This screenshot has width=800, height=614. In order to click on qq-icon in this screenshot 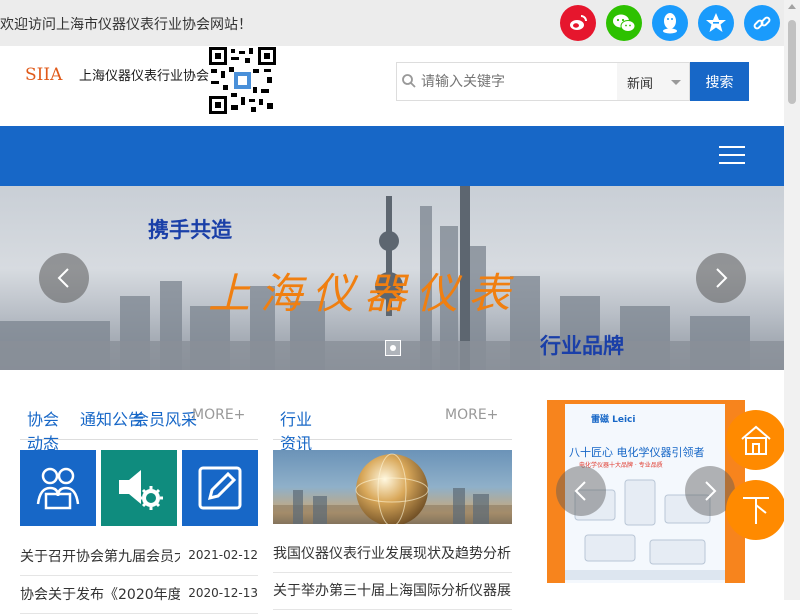, I will do `click(670, 23)`.